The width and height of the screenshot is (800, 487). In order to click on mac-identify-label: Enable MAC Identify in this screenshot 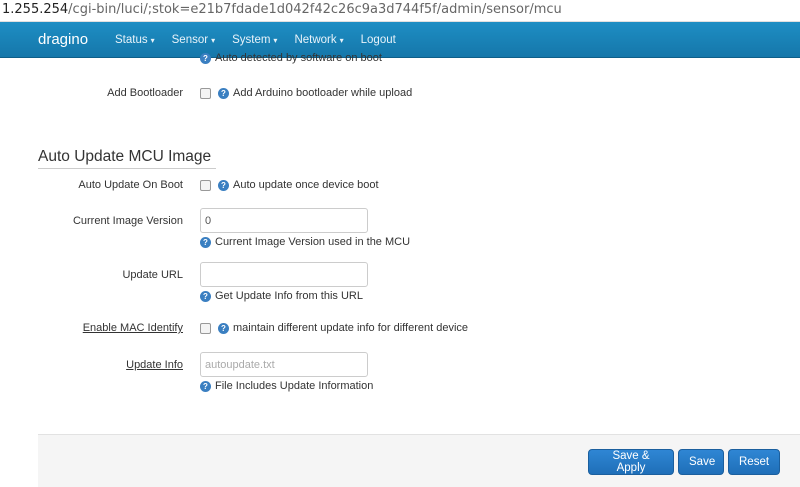, I will do `click(133, 328)`.